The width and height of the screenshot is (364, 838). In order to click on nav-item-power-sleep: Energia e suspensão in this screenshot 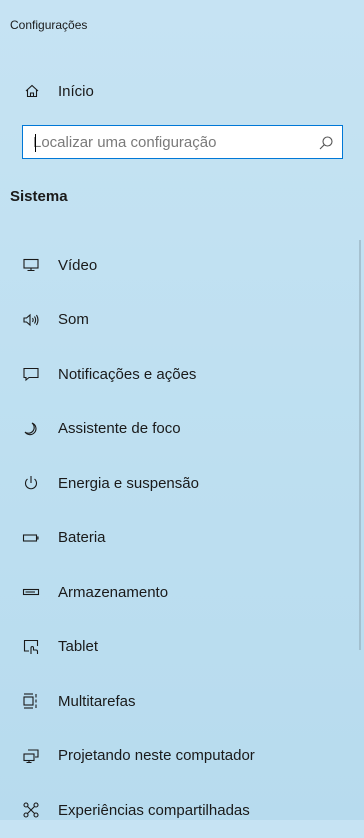, I will do `click(175, 483)`.